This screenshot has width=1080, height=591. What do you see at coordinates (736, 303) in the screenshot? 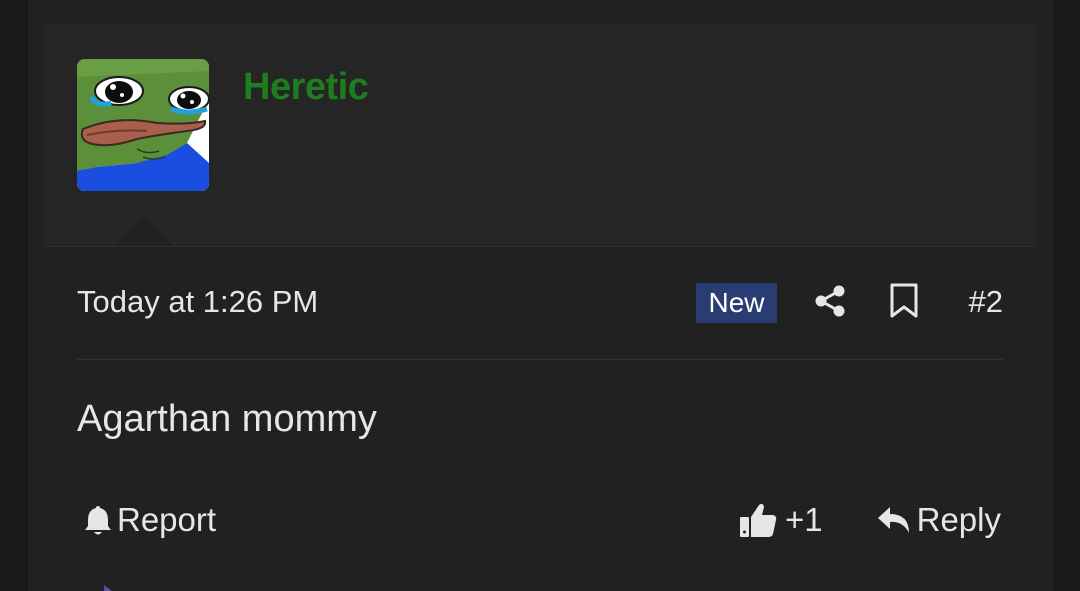
I see `new-badge: New` at bounding box center [736, 303].